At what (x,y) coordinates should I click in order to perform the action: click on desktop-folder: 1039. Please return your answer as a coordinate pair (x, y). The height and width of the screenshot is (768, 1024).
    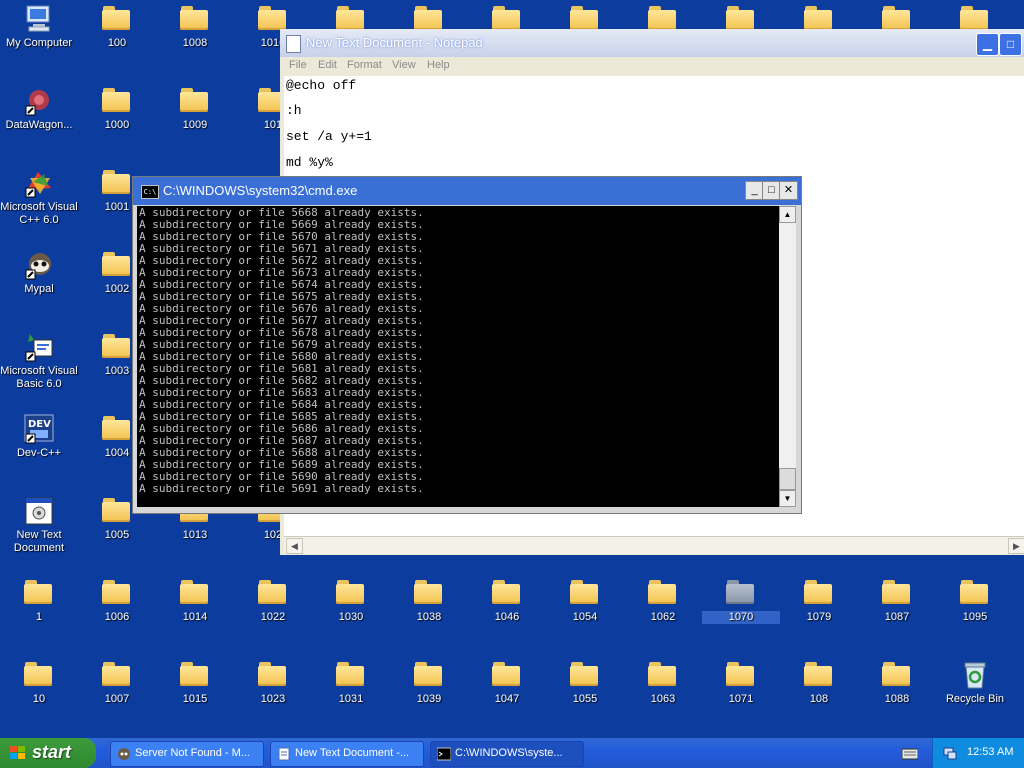
    Looking at the image, I should click on (429, 697).